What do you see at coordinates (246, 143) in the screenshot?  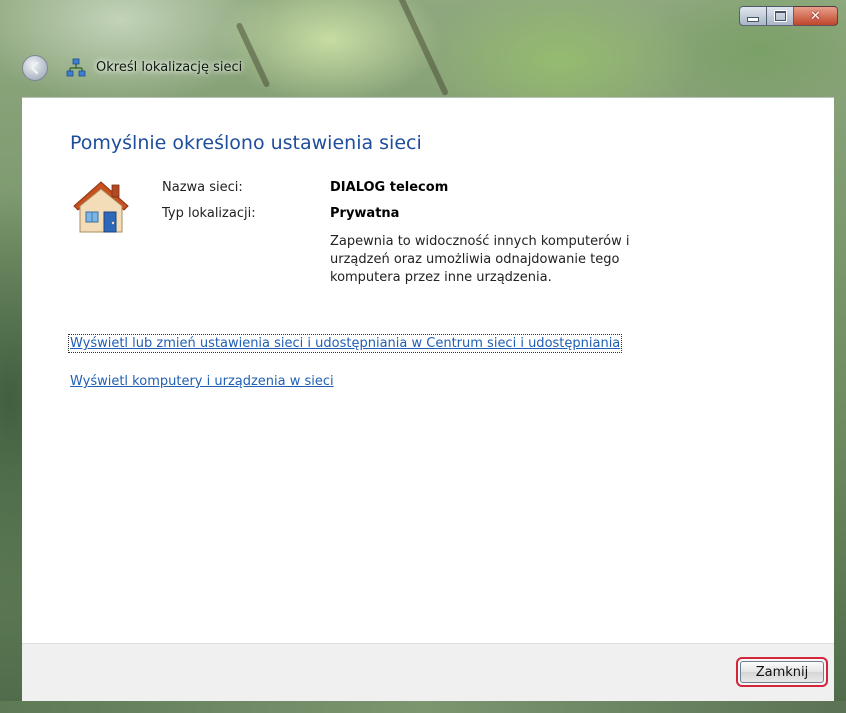 I see `page-title: Pomyślnie określono ustawienia sieci` at bounding box center [246, 143].